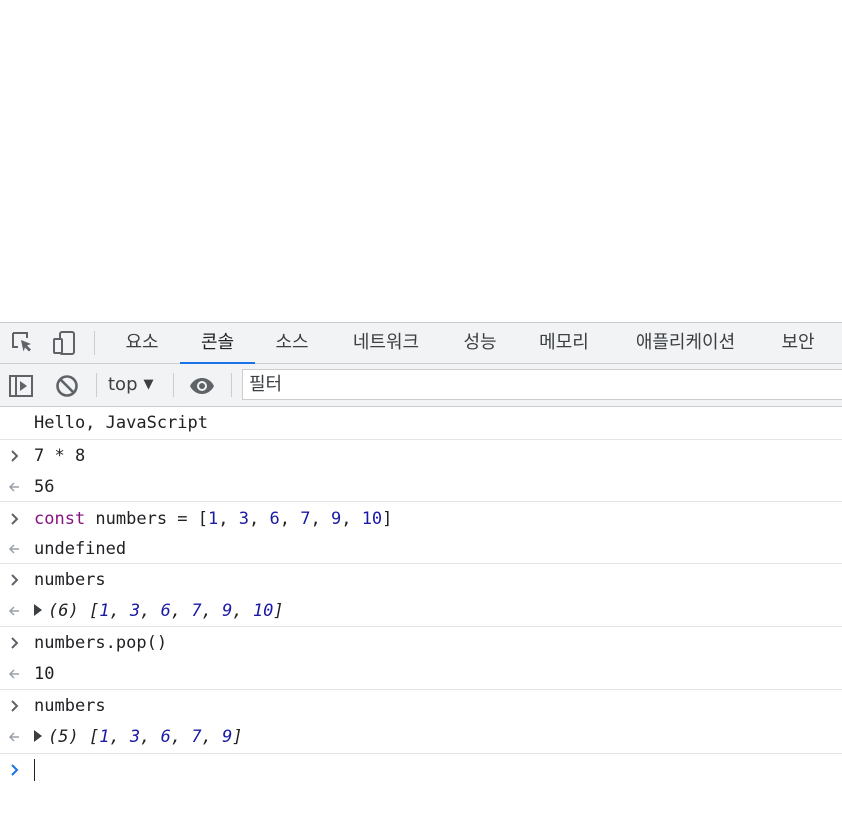  What do you see at coordinates (101, 643) in the screenshot?
I see `input-text: numbers.pop()` at bounding box center [101, 643].